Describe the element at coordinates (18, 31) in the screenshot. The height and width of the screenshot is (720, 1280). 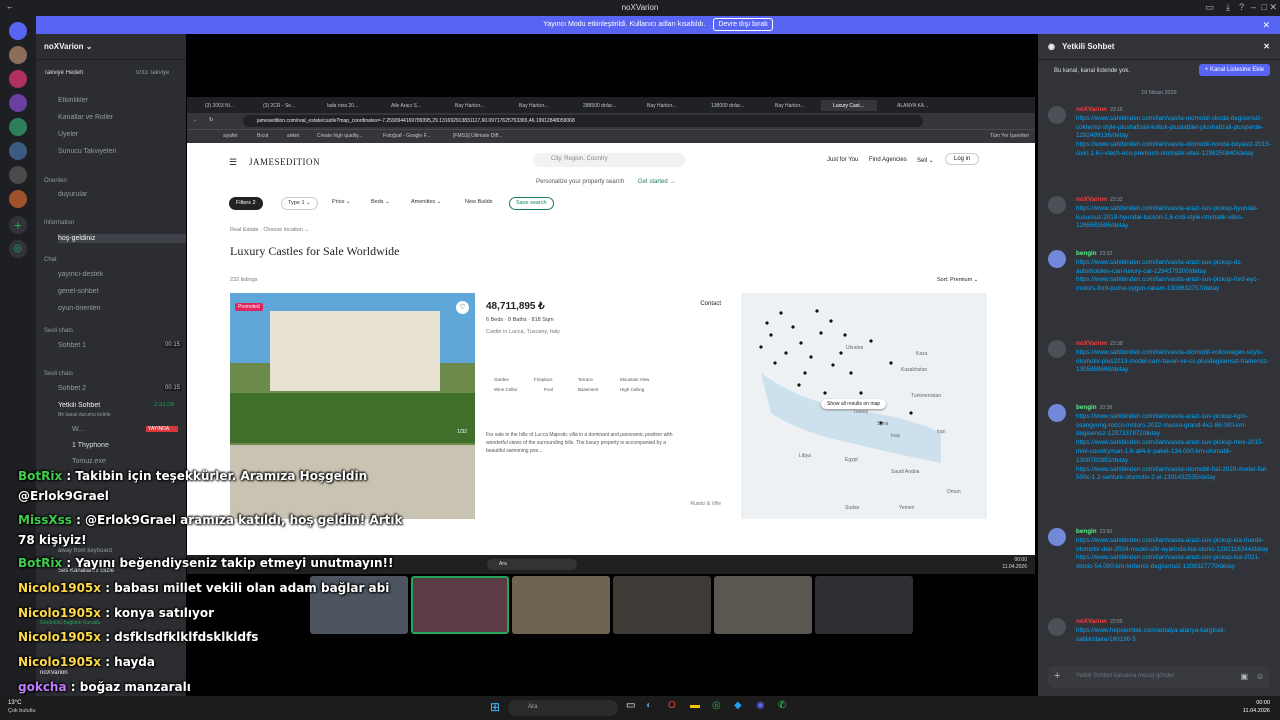
I see `discord-home-icon` at that location.